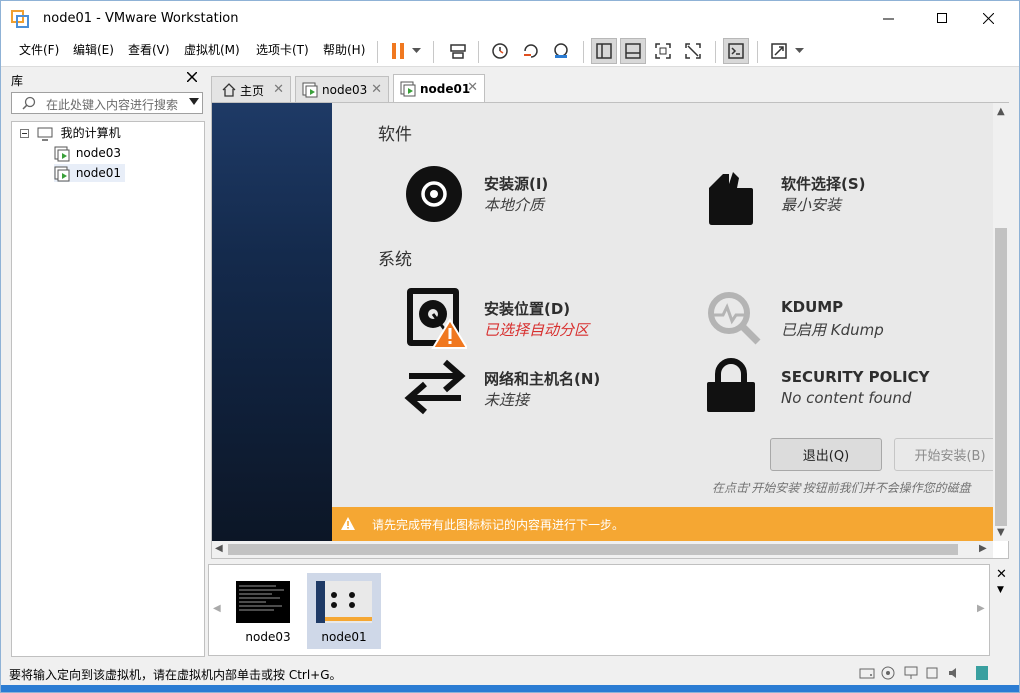  What do you see at coordinates (175, 675) in the screenshot?
I see `status-text: 要将输入定向到该虚拟机，请在虚拟机内部单击或按 Ctrl+G。` at bounding box center [175, 675].